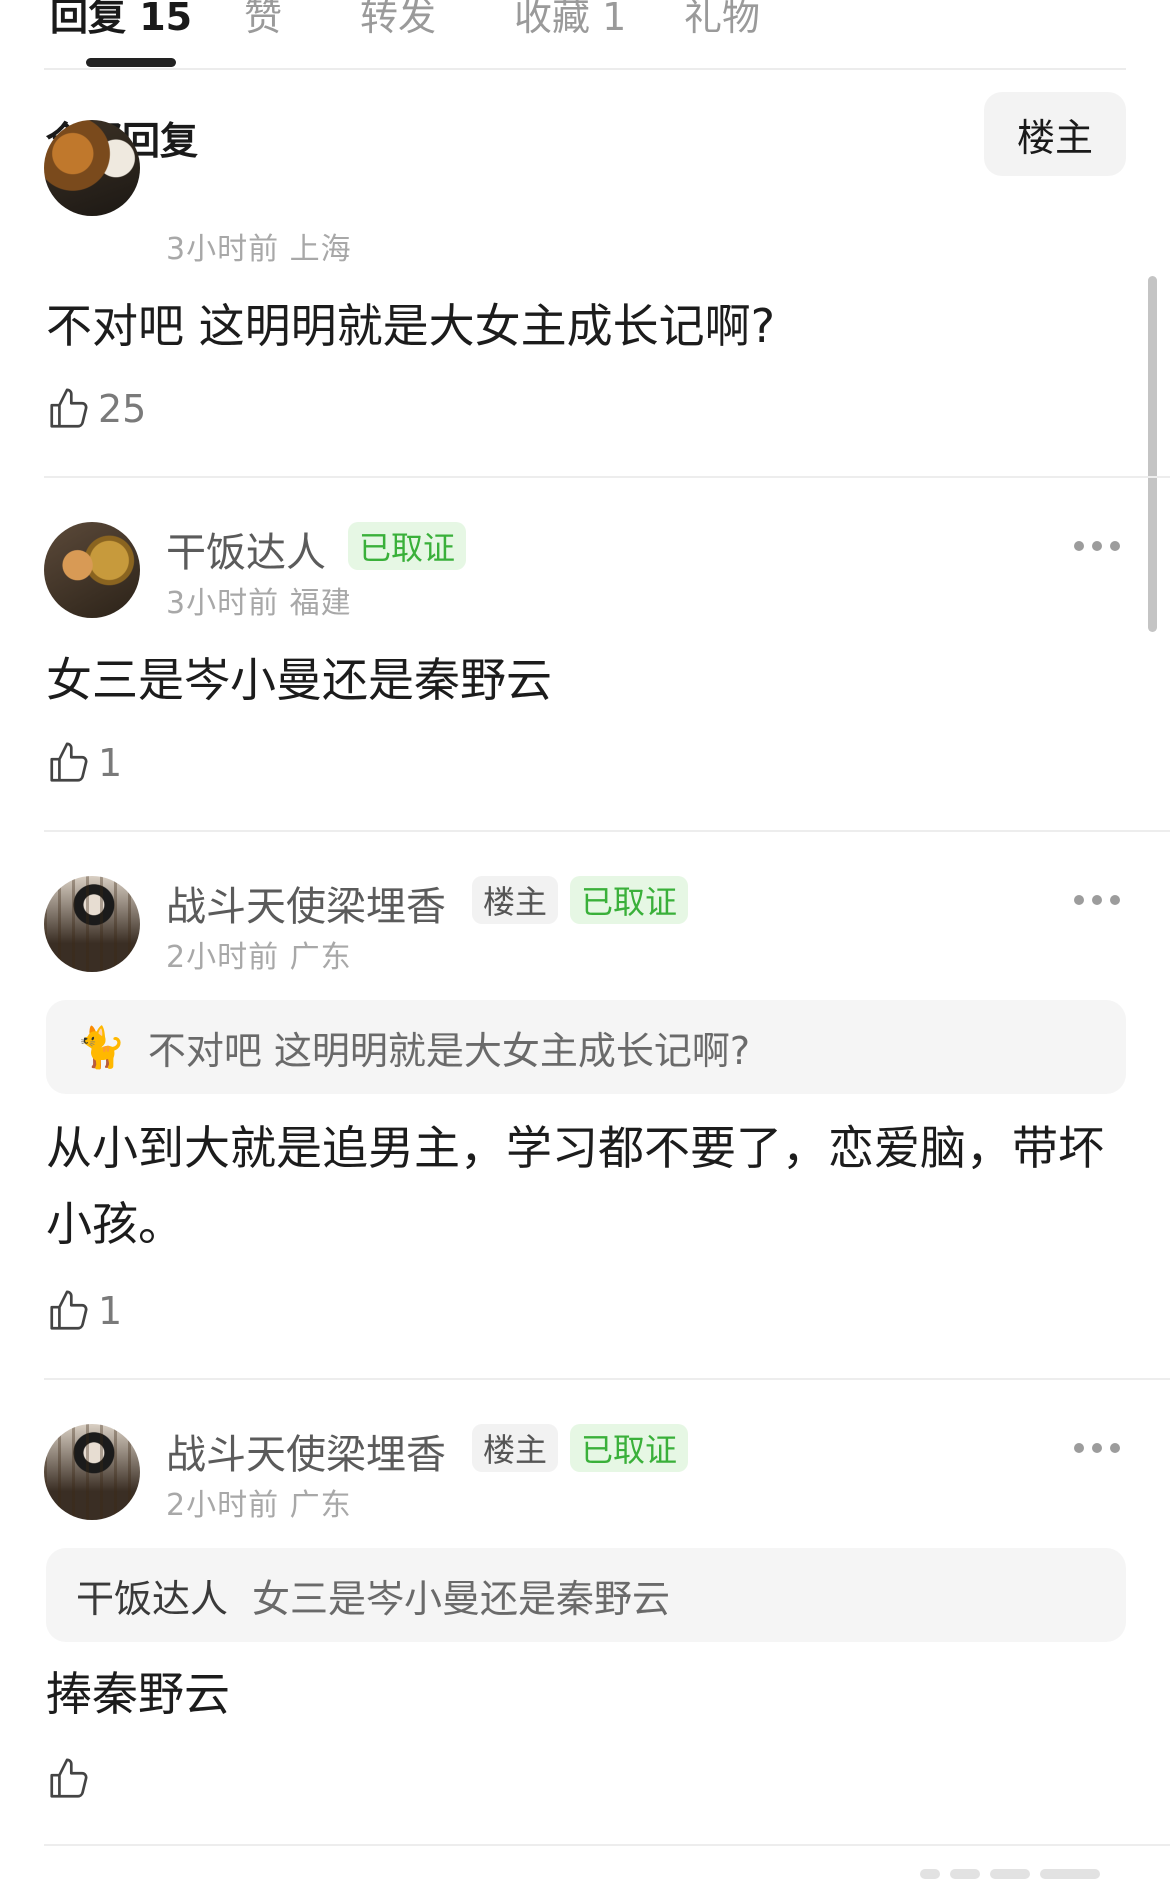 The height and width of the screenshot is (1898, 1170). I want to click on like-button, so click(72, 1779).